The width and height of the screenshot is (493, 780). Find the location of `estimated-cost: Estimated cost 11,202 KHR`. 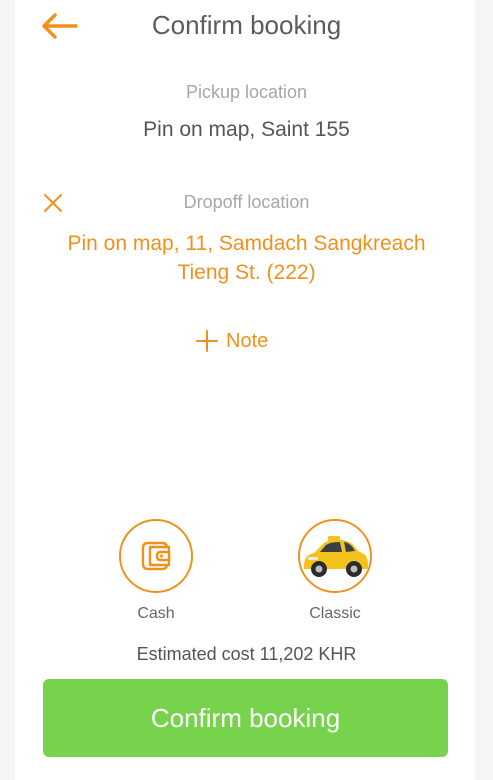

estimated-cost: Estimated cost 11,202 KHR is located at coordinates (246, 654).